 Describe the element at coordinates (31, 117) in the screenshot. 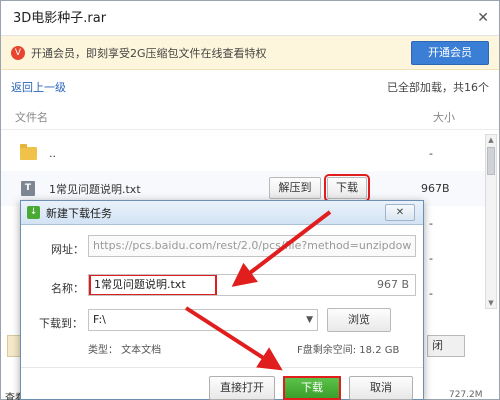

I see `column-name: 文件名` at that location.